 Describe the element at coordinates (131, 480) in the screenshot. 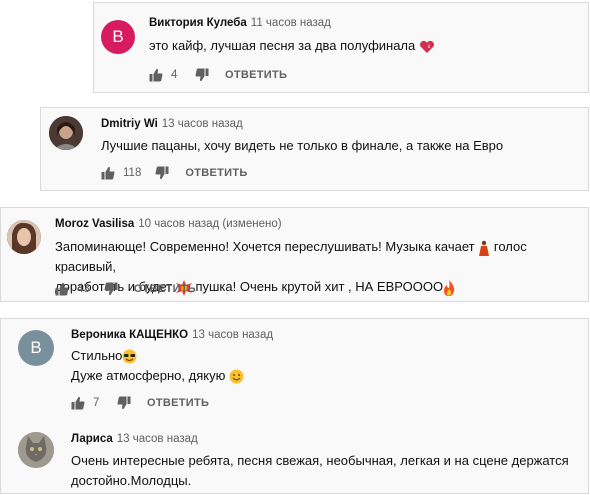

I see `comment-text-line: достойно.Молодцы.` at that location.